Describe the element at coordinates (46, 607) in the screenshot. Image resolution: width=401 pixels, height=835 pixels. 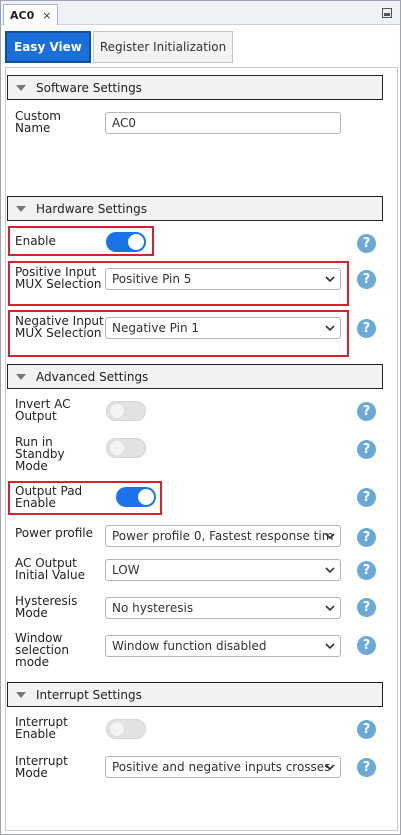
I see `hysteresis-label: Hysteresis Mode` at that location.